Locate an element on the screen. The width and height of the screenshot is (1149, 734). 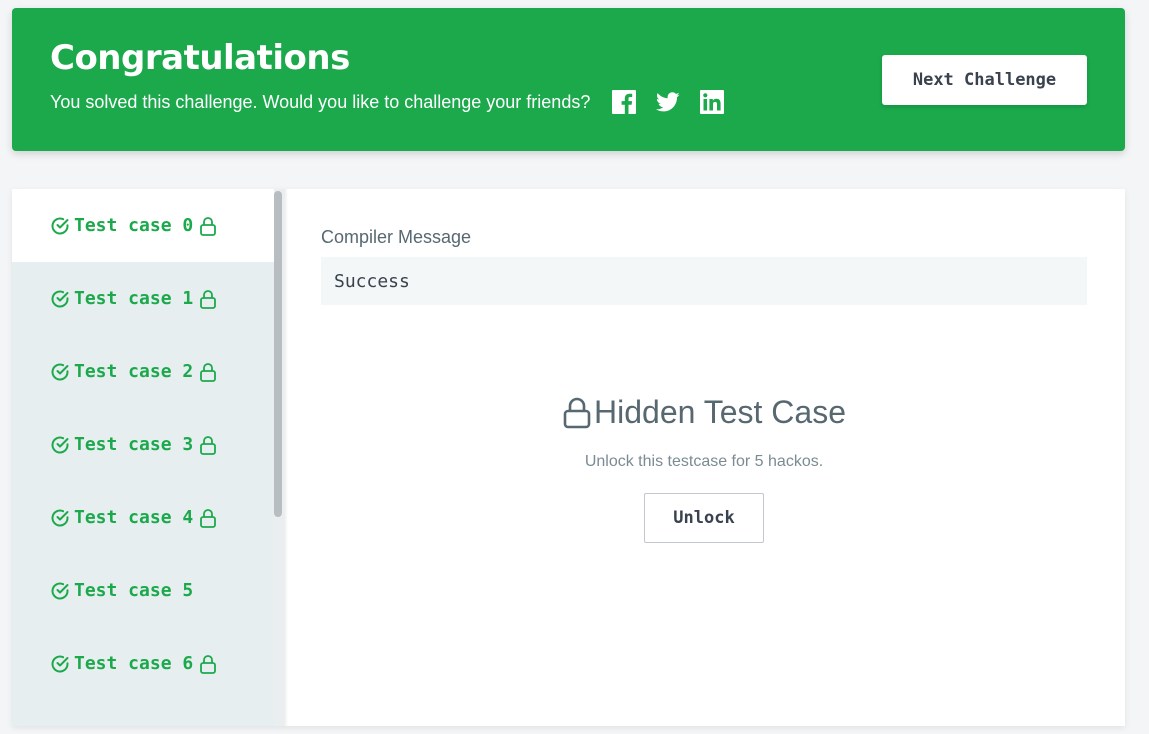
test-case-4: Test case 4 is located at coordinates (148, 517).